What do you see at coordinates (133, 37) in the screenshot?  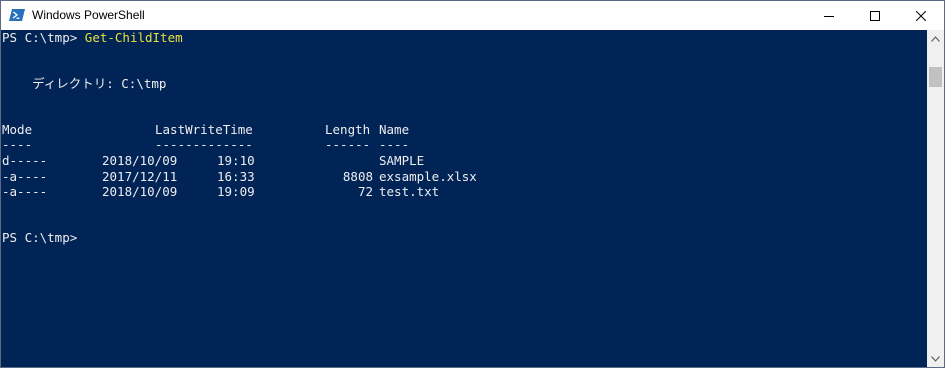 I see `command-text: Get-ChildItem` at bounding box center [133, 37].